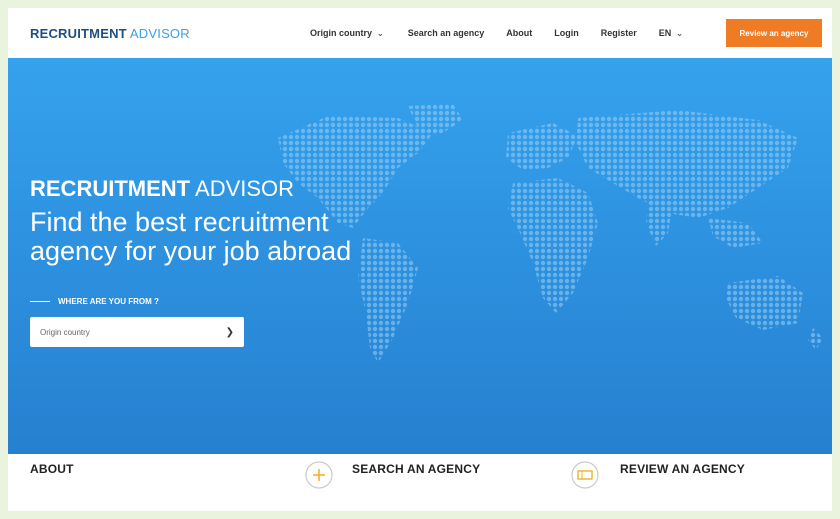 This screenshot has height=519, width=840. Describe the element at coordinates (78, 33) in the screenshot. I see `logo-bold-text: RECRUITMENT` at that location.